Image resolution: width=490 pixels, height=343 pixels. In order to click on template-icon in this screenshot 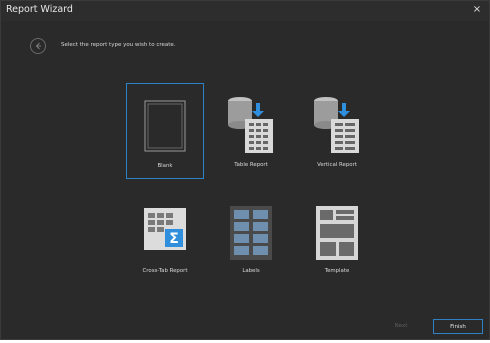, I will do `click(337, 233)`.